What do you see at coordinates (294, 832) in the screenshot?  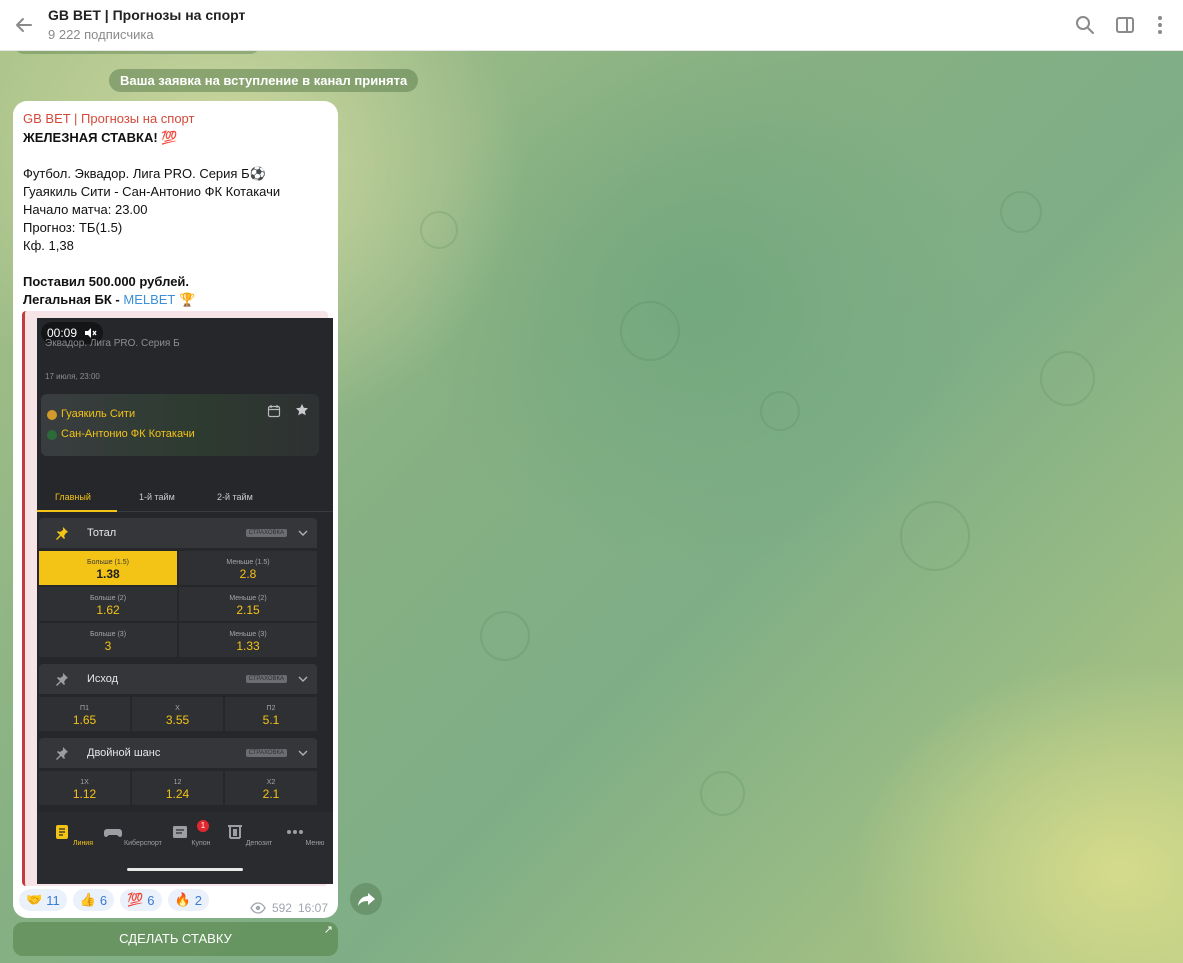 I see `more-dots-icon` at bounding box center [294, 832].